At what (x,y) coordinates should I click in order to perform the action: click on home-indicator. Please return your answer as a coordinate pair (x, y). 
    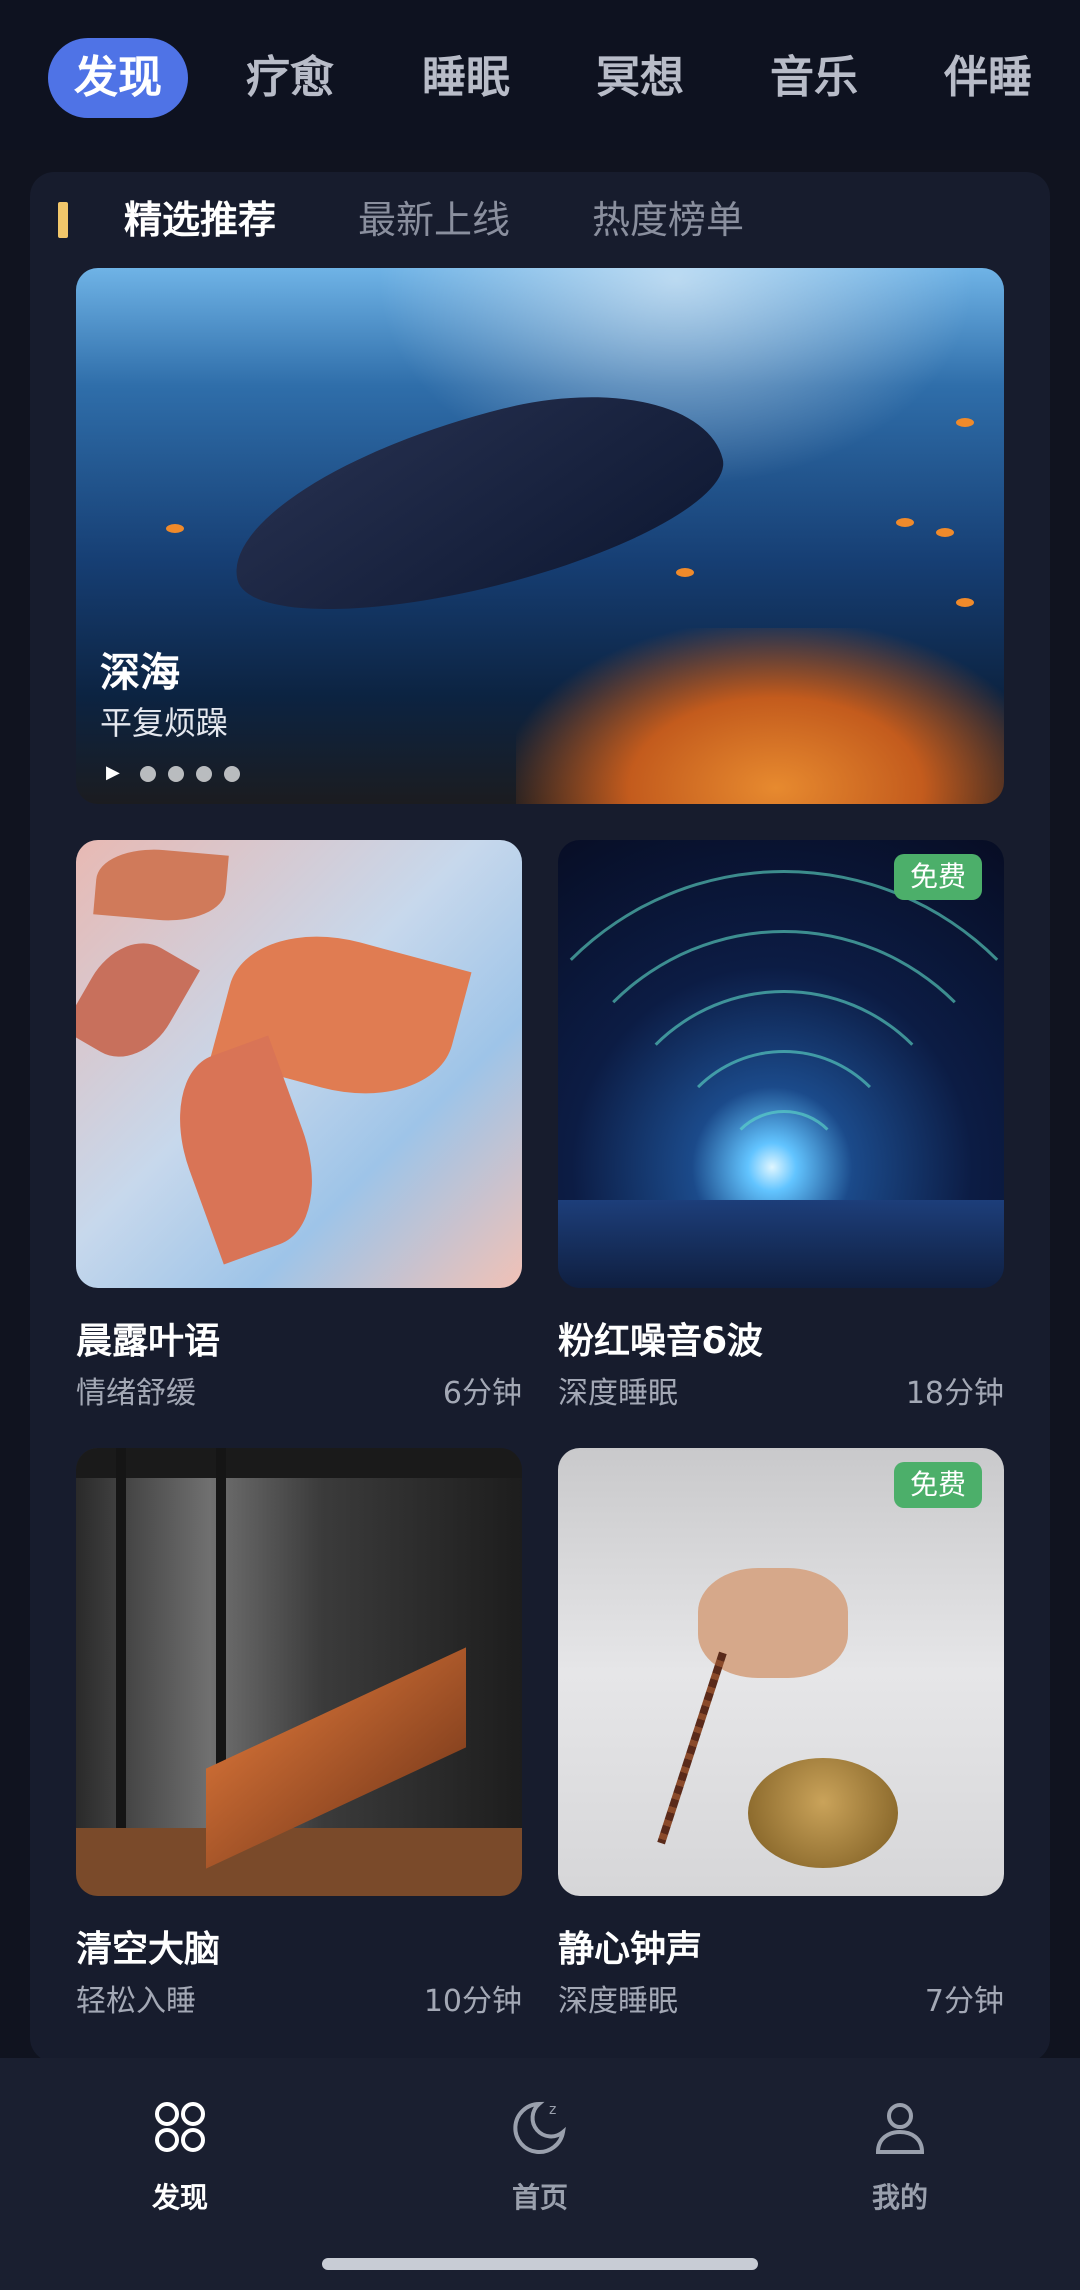
    Looking at the image, I should click on (540, 2264).